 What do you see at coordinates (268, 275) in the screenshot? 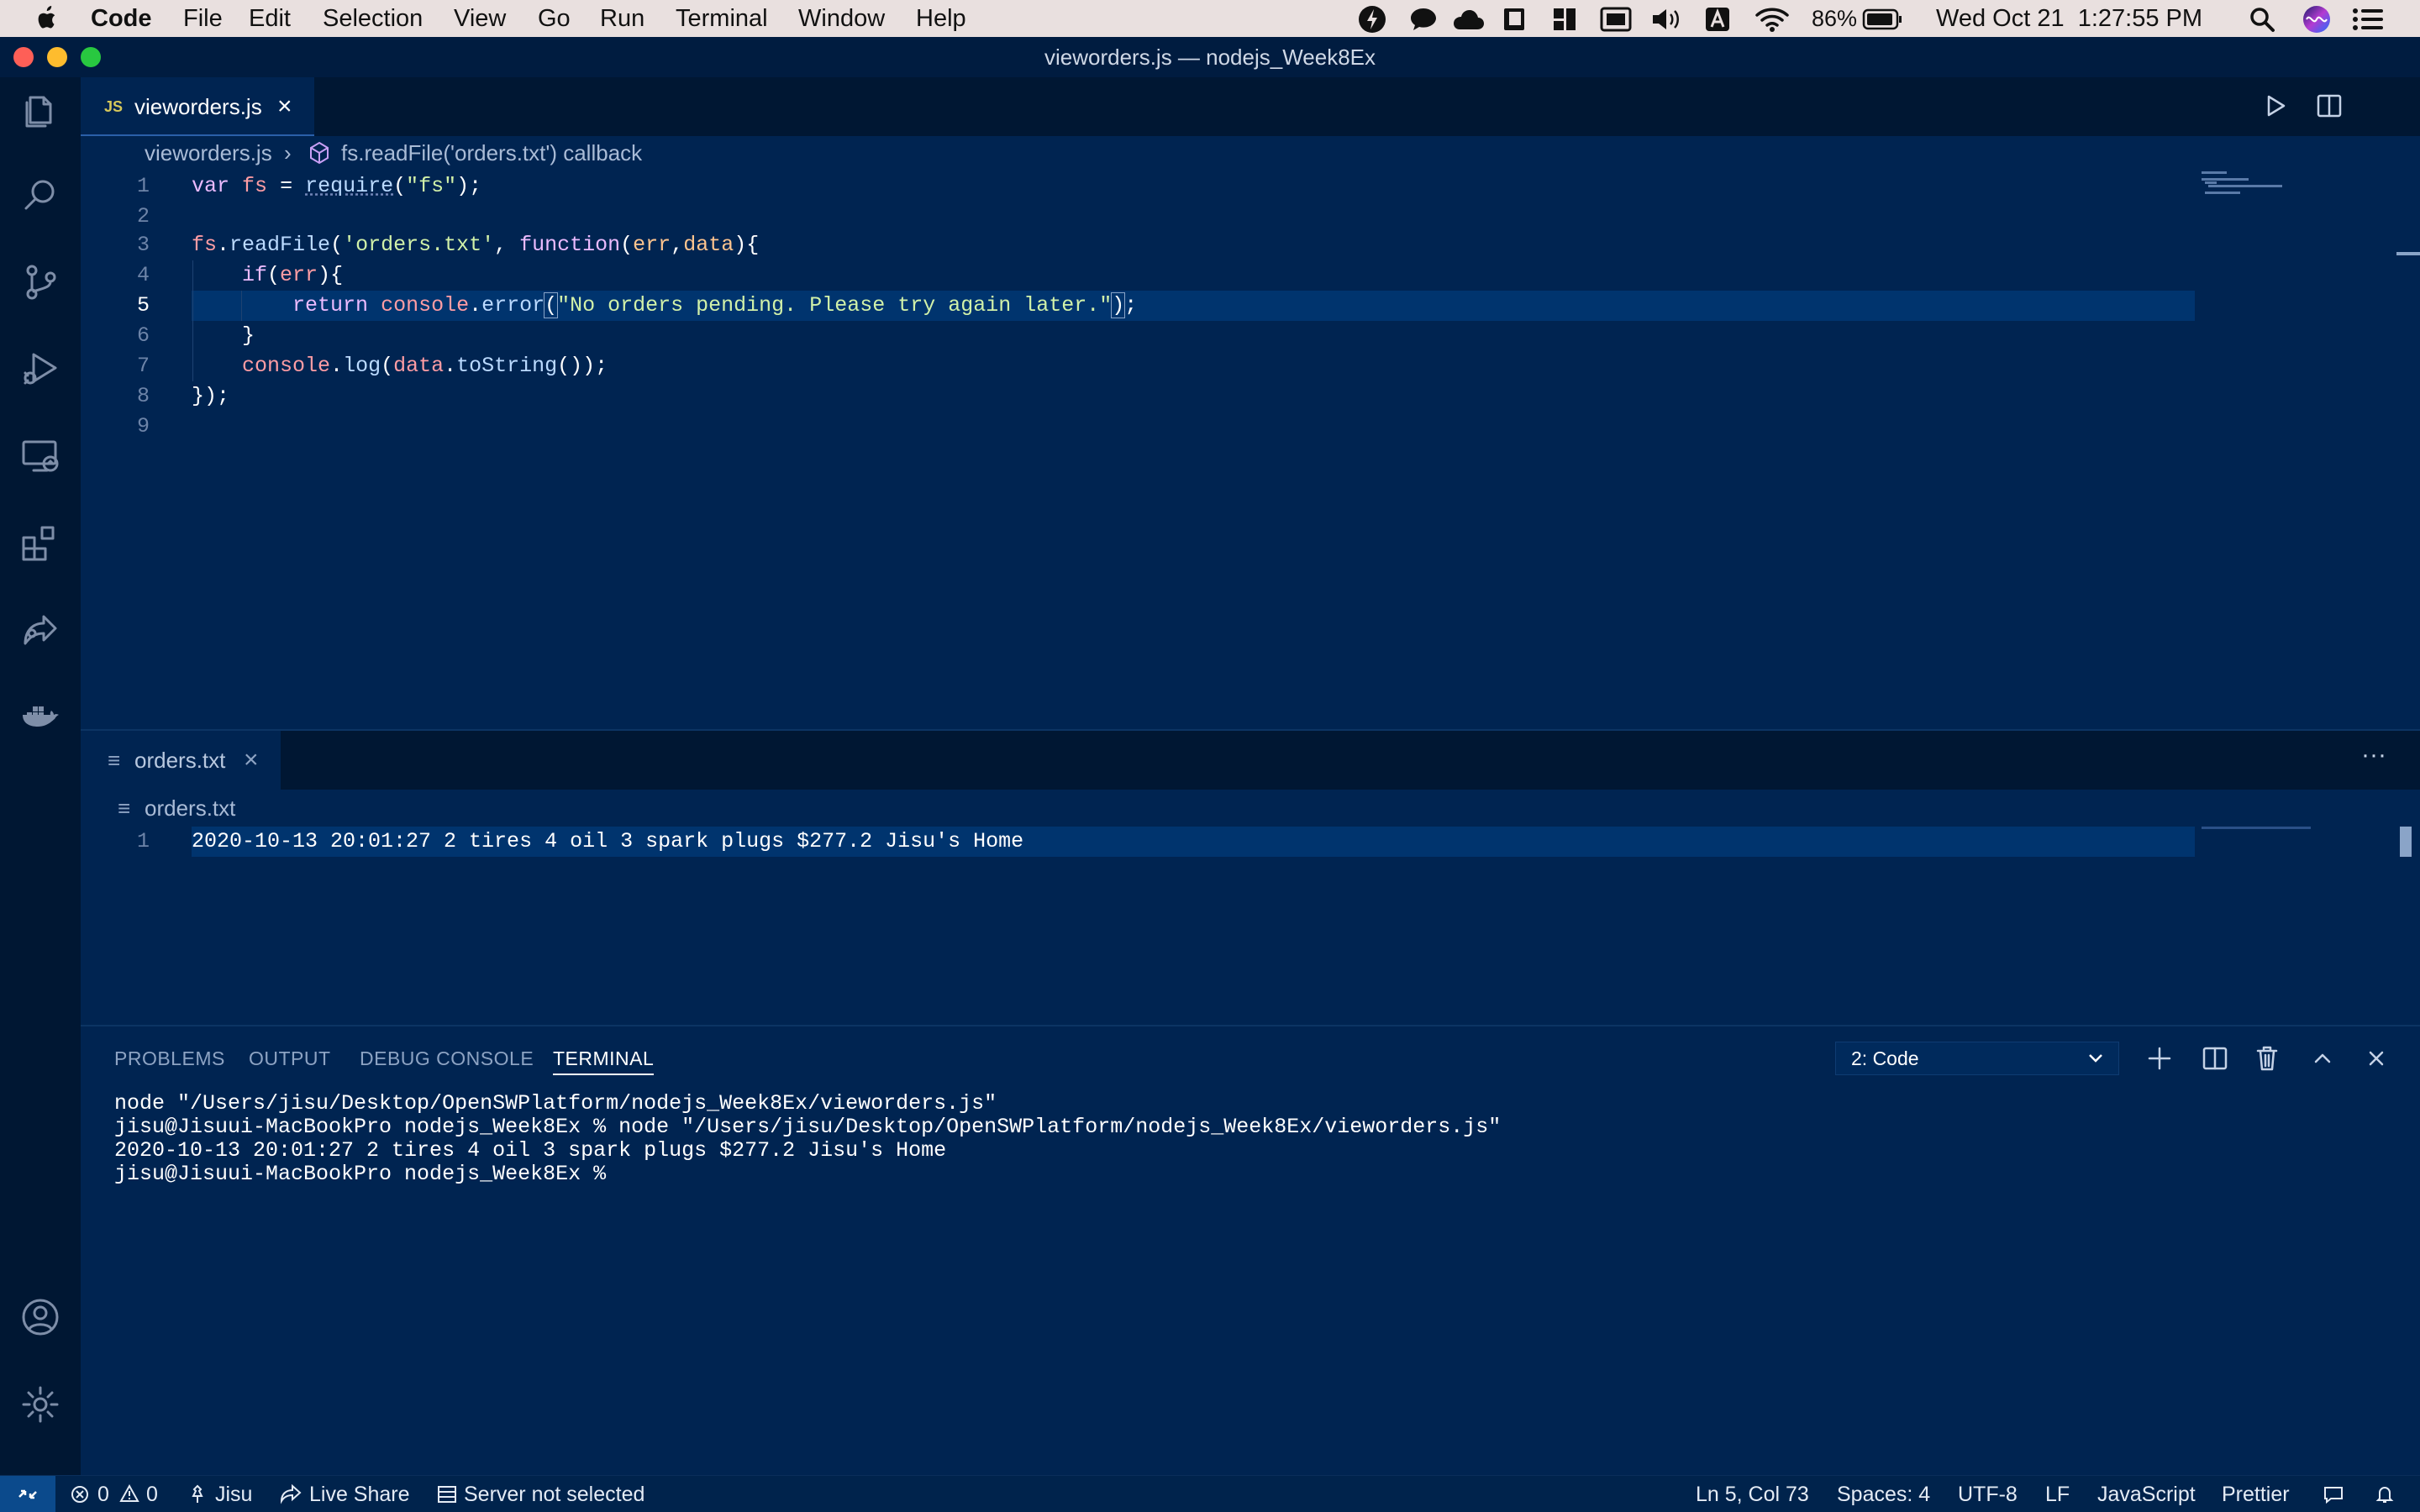
I see `code-line: if(err){` at bounding box center [268, 275].